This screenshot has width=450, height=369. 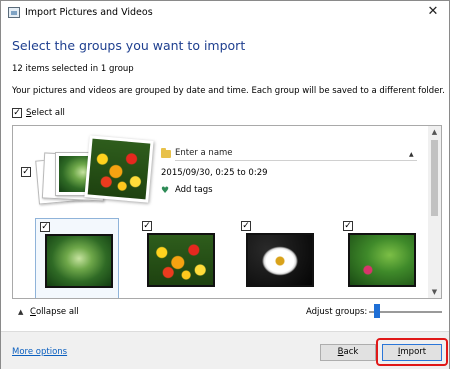 I want to click on tag-icon: ♥, so click(x=165, y=191).